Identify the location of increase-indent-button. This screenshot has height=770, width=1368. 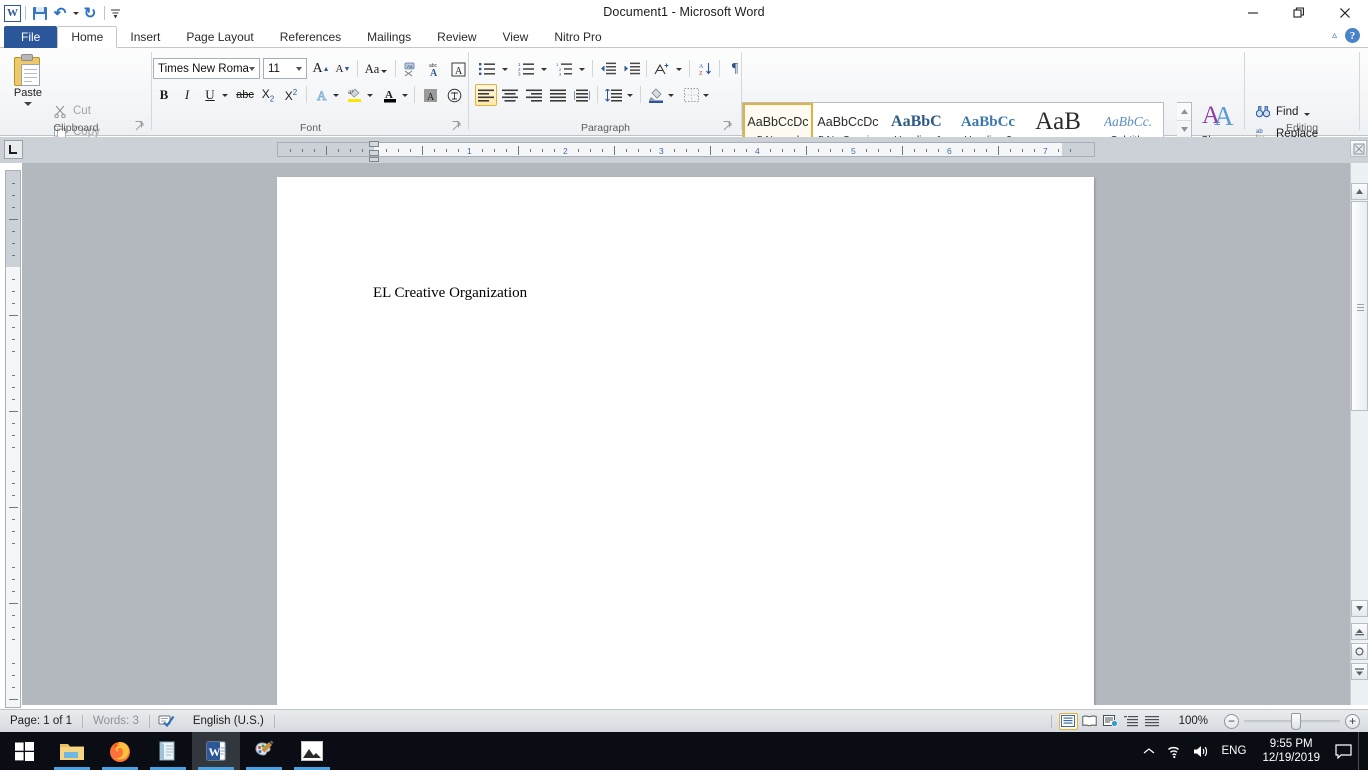
(632, 69).